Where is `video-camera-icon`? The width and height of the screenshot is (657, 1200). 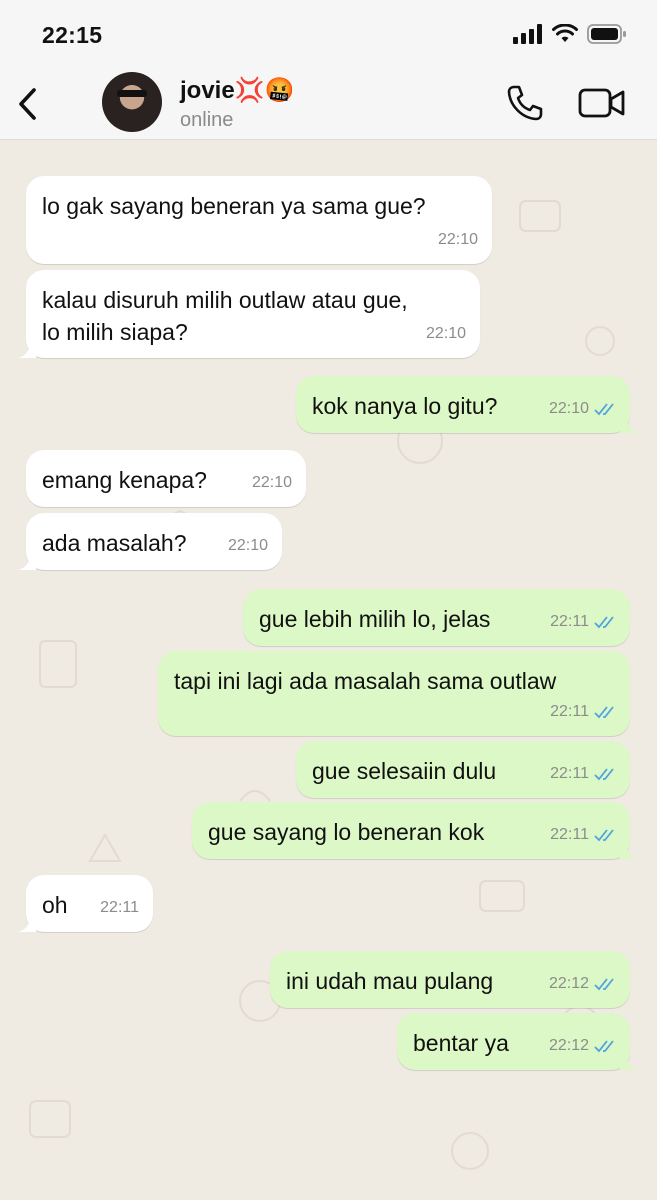 video-camera-icon is located at coordinates (601, 103).